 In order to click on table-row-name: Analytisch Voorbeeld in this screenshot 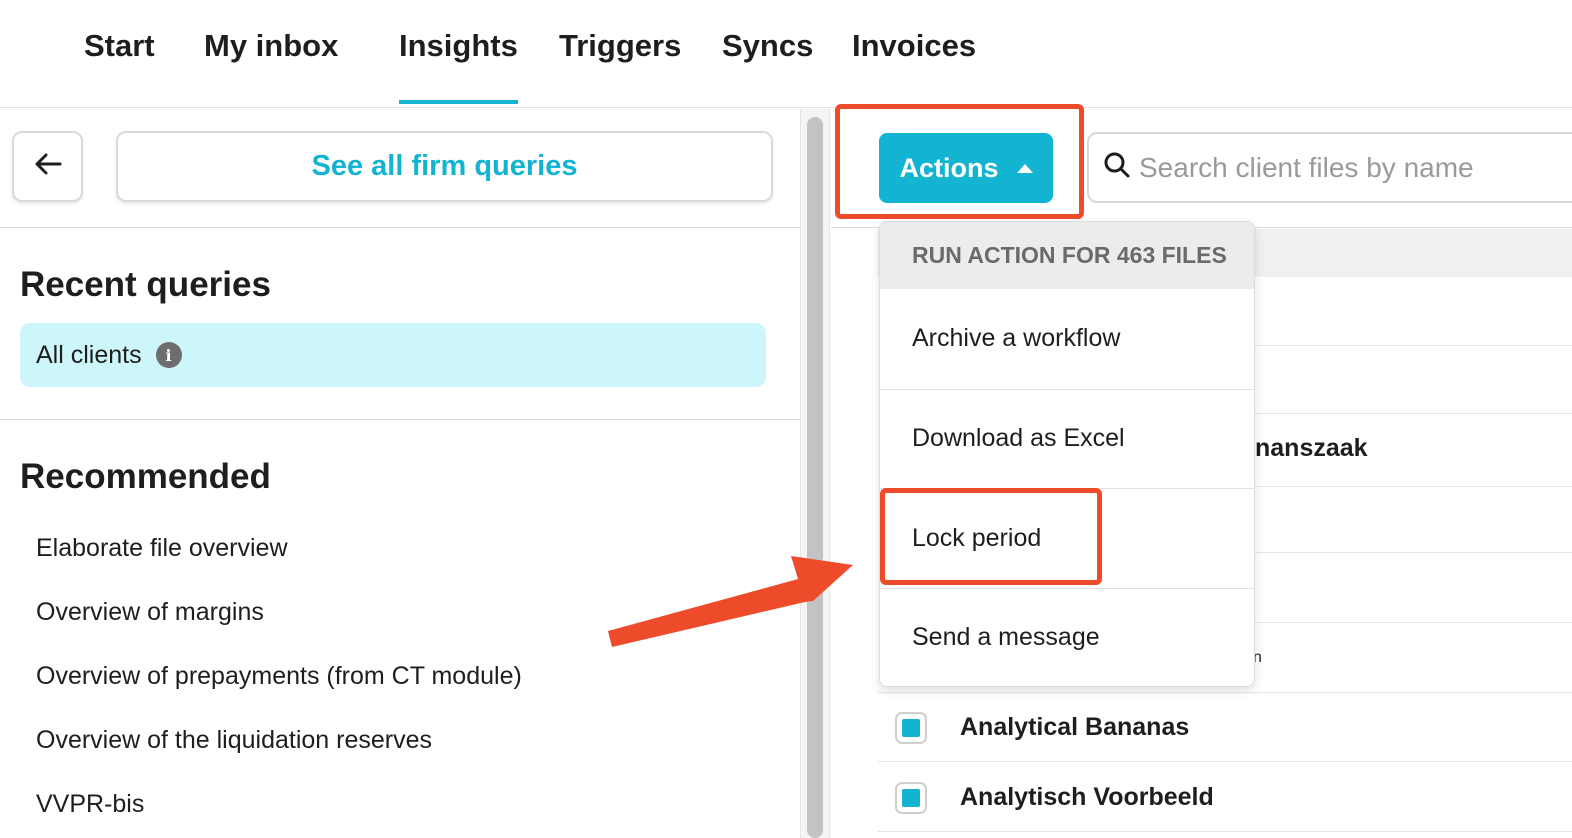, I will do `click(1087, 797)`.